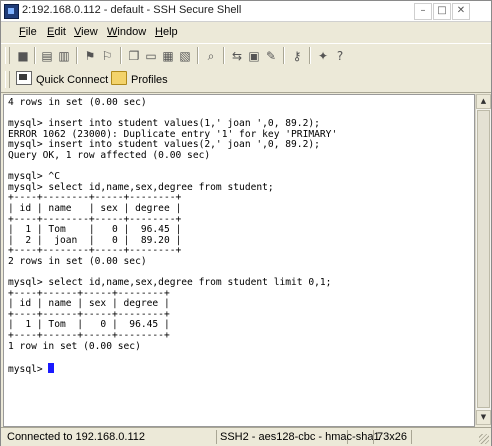  What do you see at coordinates (31, 32) in the screenshot?
I see `menu-file-label: ile` at bounding box center [31, 32].